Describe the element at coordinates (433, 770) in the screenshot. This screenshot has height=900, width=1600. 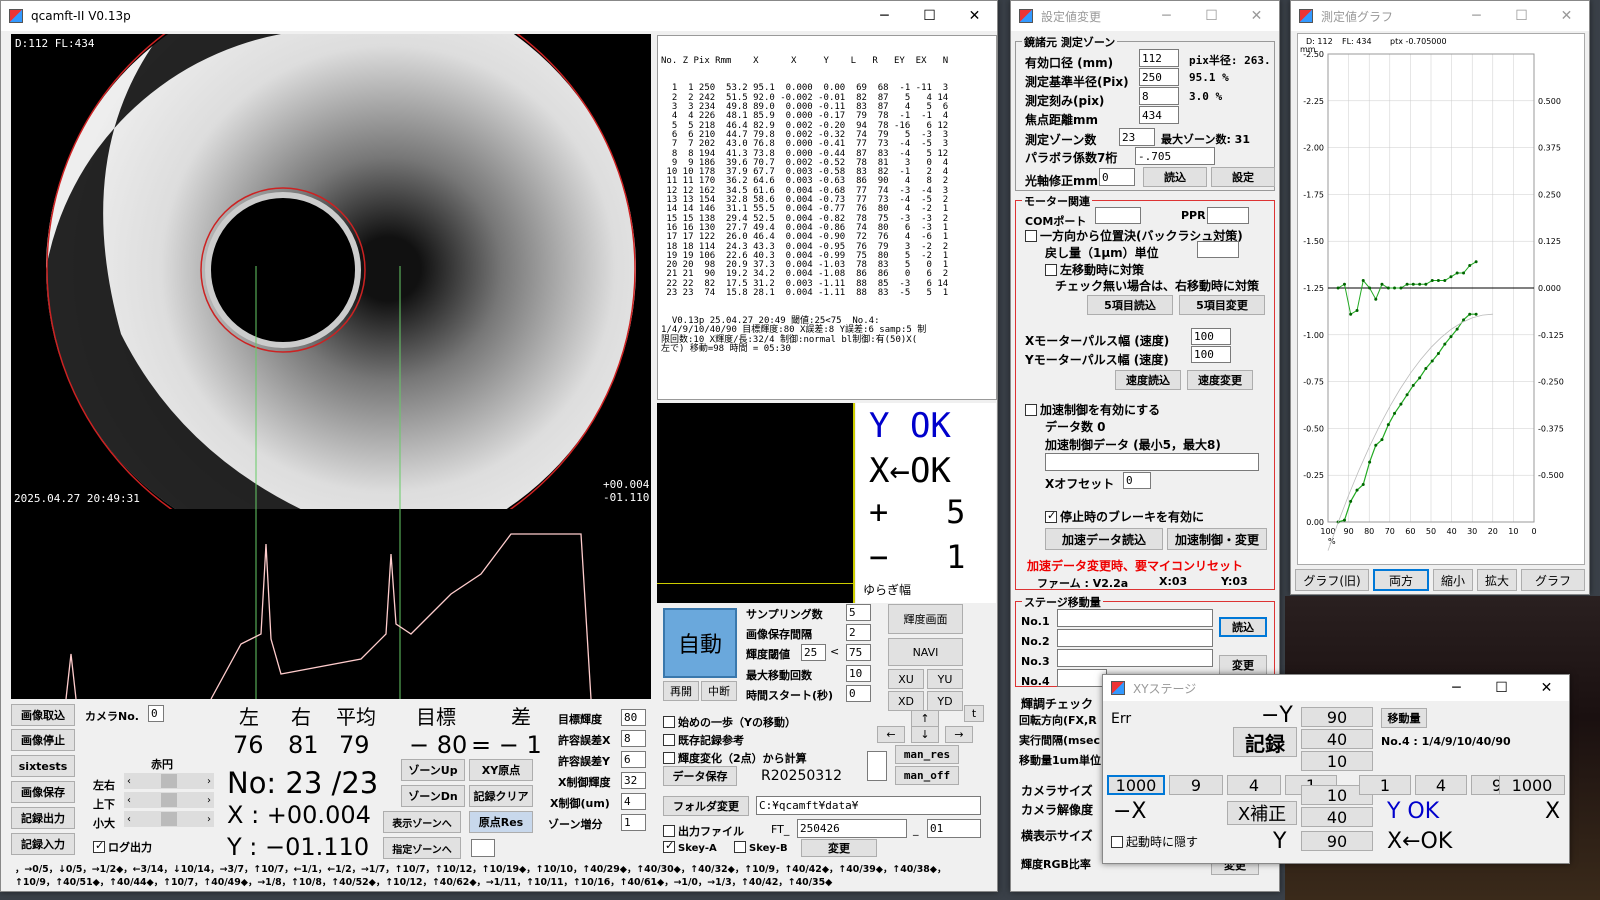
I see `zone-up-button: ゾーンUp` at that location.